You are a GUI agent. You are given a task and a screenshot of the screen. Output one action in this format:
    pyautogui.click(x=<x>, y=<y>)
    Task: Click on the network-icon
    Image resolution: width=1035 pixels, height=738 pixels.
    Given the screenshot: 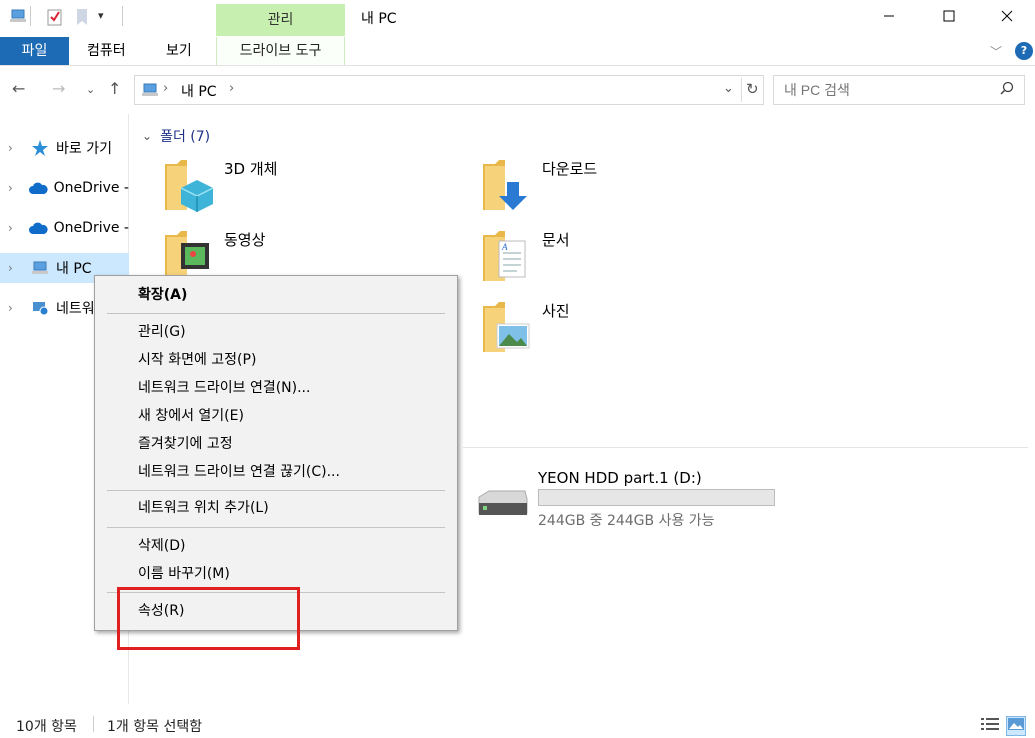 What is the action you would take?
    pyautogui.click(x=40, y=308)
    